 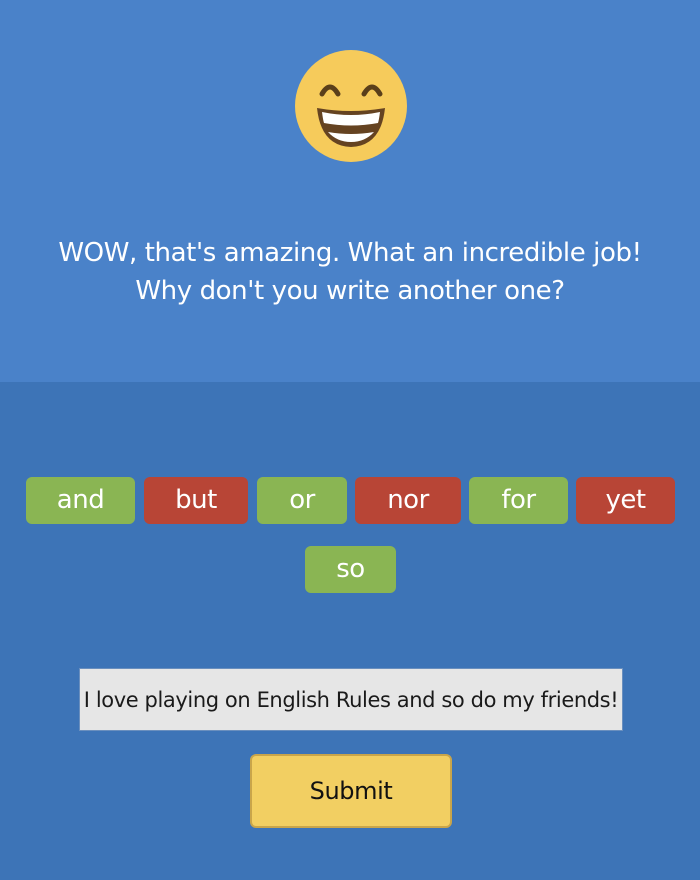 What do you see at coordinates (625, 500) in the screenshot?
I see `word-button-yet: yet` at bounding box center [625, 500].